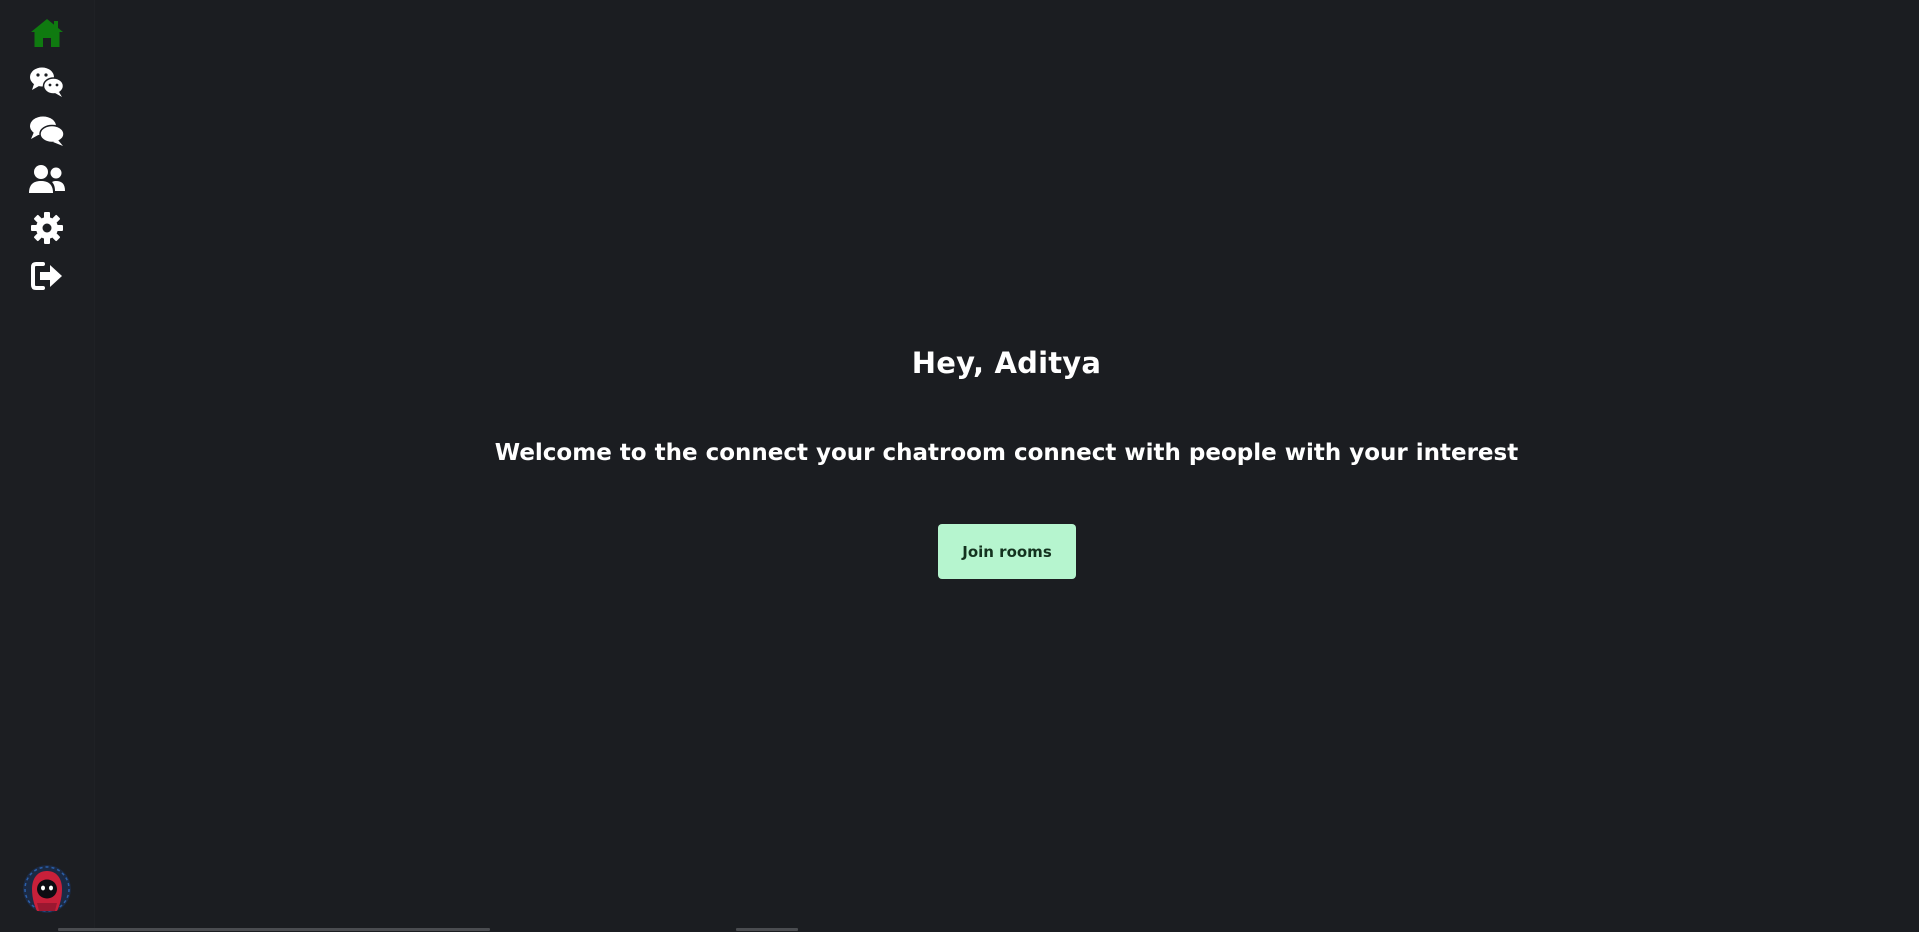  I want to click on wechat-icon, so click(47, 82).